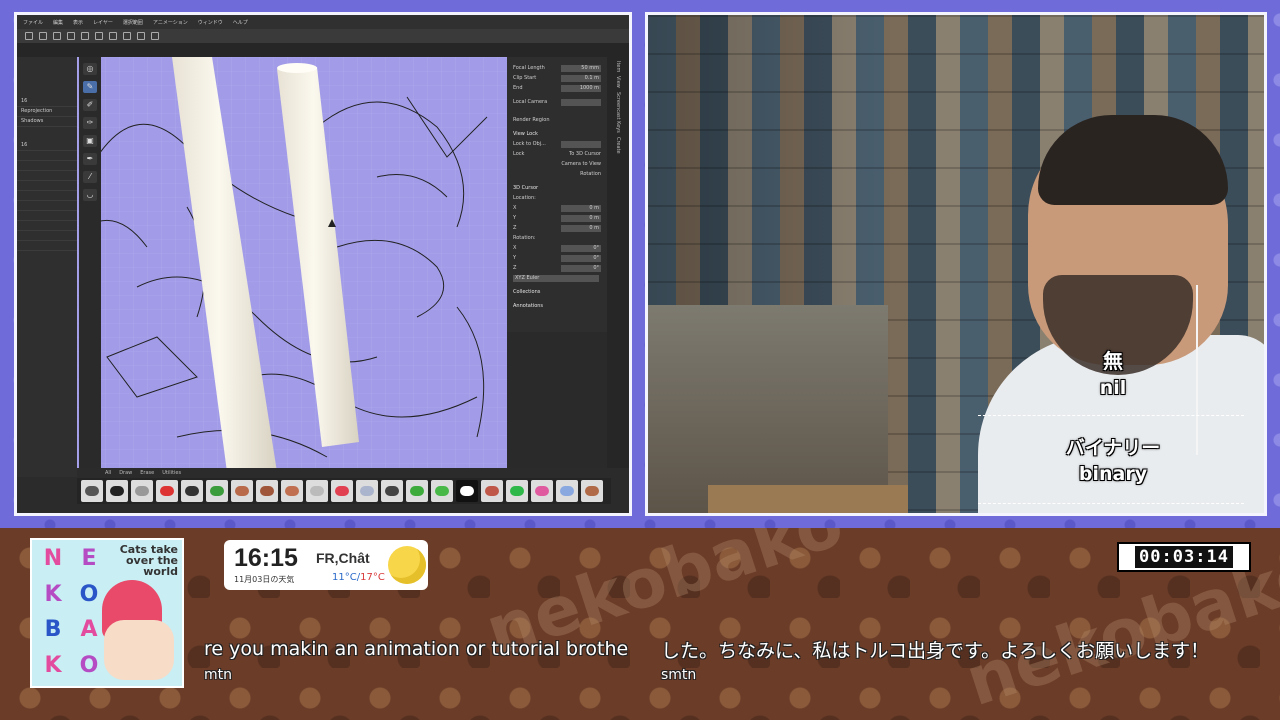 Image resolution: width=1280 pixels, height=720 pixels. What do you see at coordinates (171, 473) in the screenshot?
I see `brush-tab-utilities: Utilities` at bounding box center [171, 473].